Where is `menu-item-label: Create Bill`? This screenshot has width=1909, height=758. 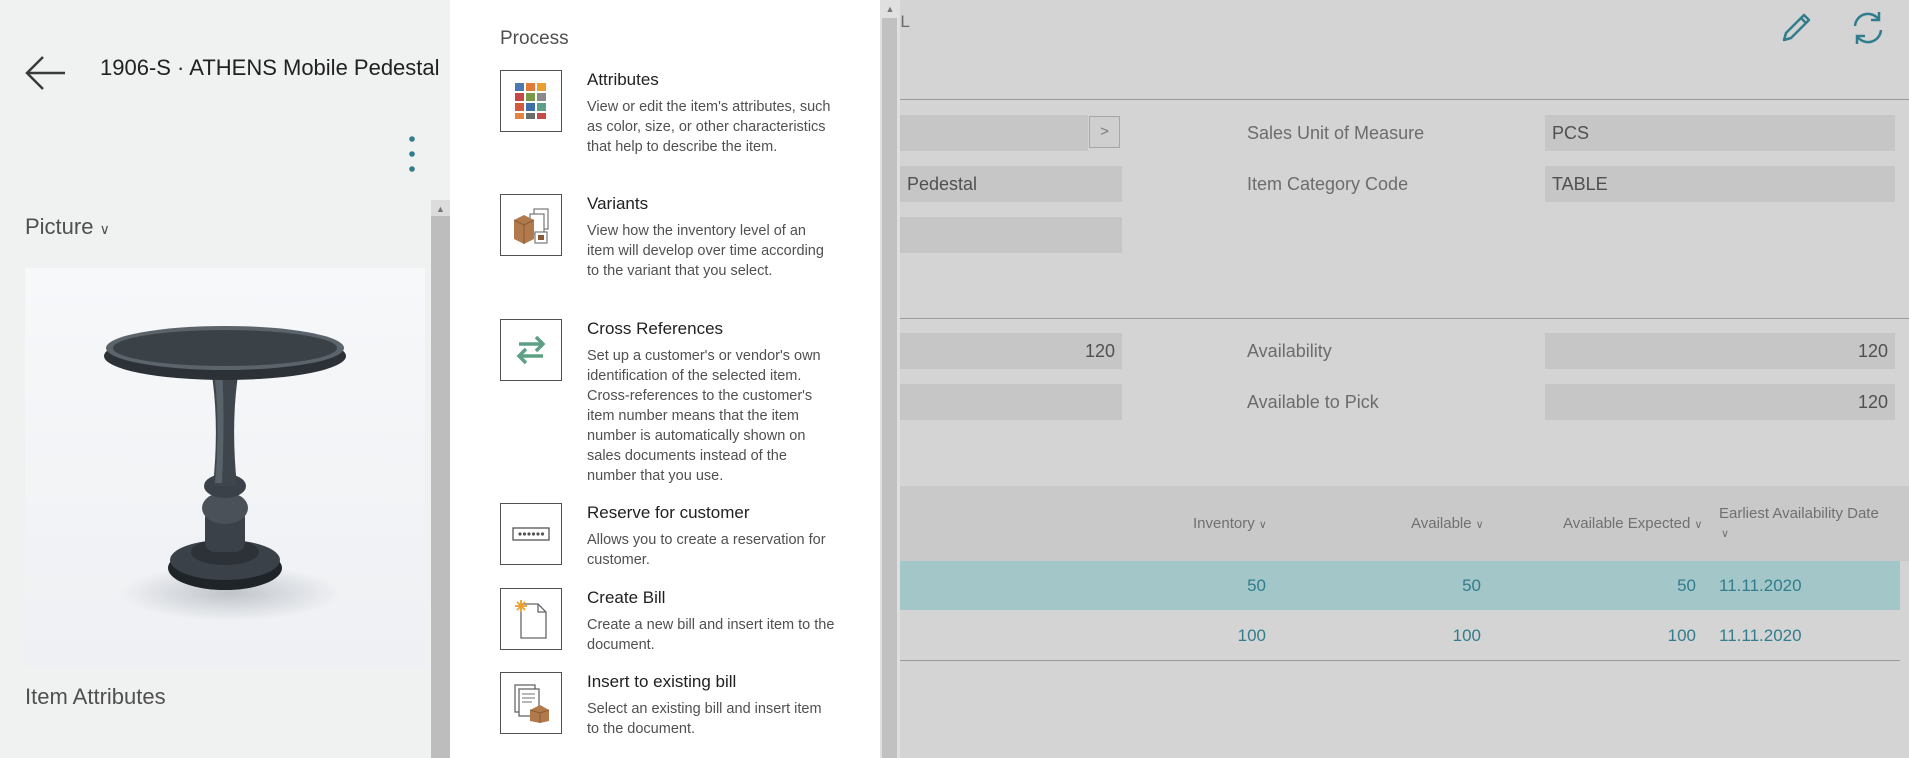 menu-item-label: Create Bill is located at coordinates (626, 597).